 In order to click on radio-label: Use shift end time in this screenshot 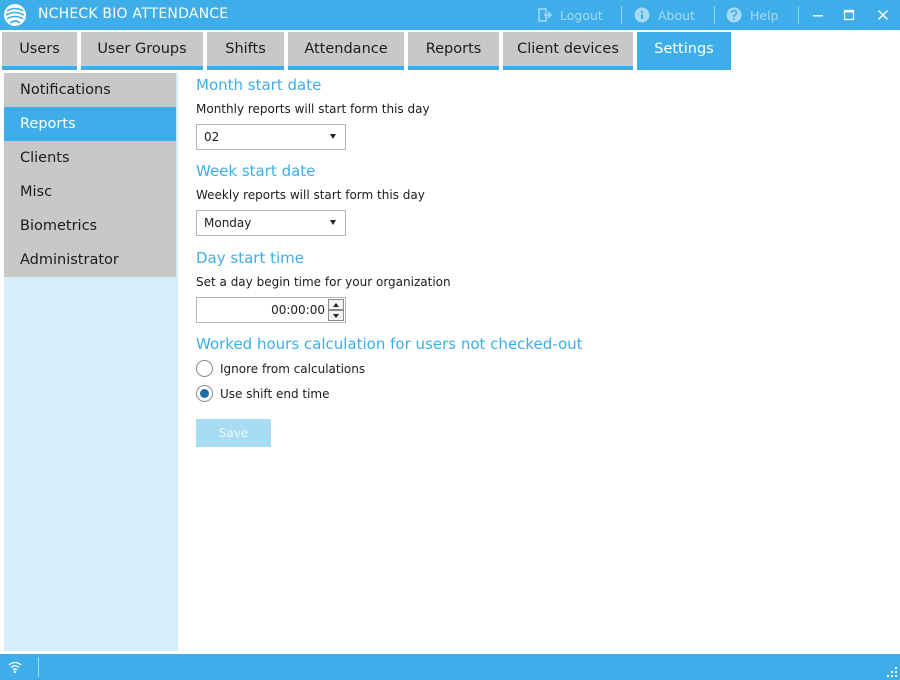, I will do `click(275, 393)`.